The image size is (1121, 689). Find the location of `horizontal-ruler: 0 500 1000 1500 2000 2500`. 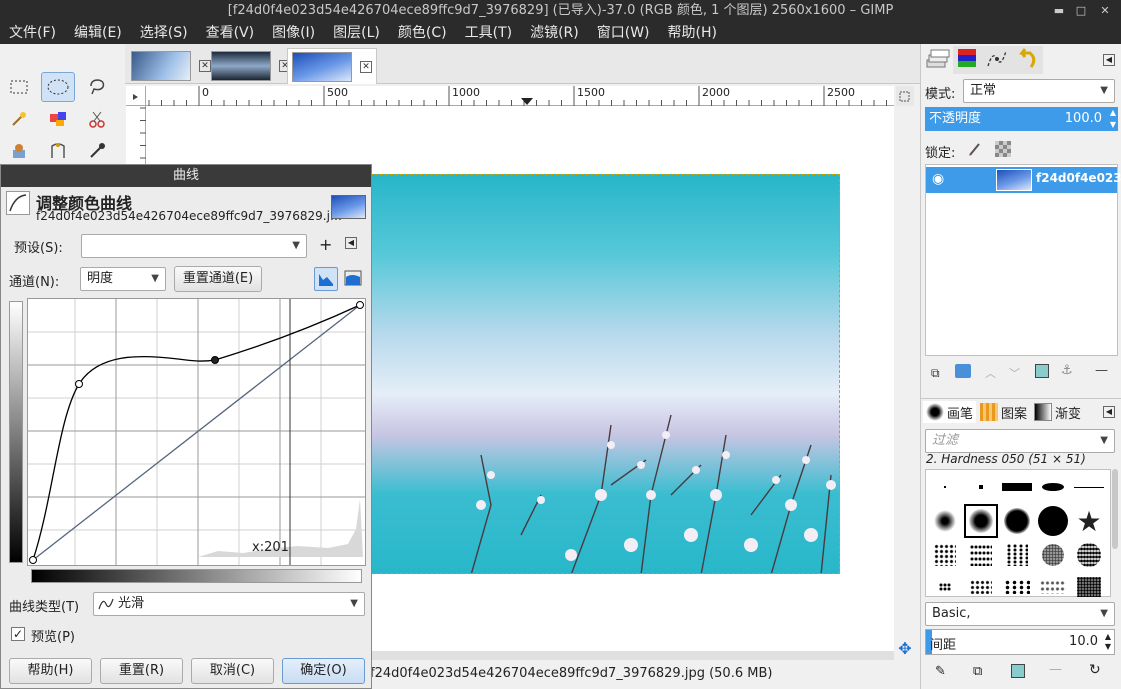

horizontal-ruler: 0 500 1000 1500 2000 2500 is located at coordinates (520, 96).